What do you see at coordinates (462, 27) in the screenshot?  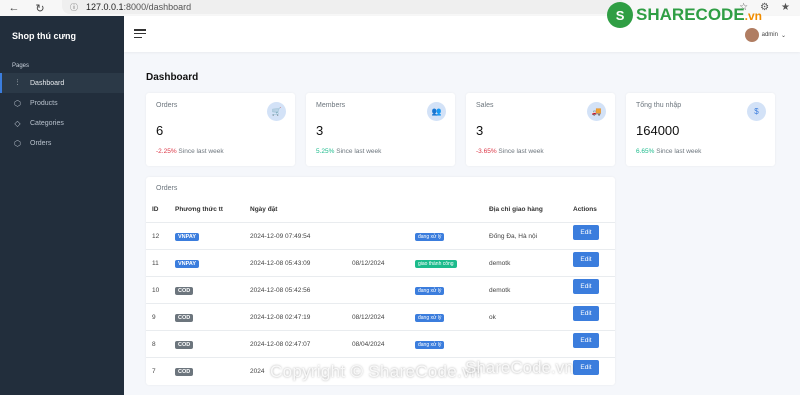 I see `topbar: S SHARECODE.vn admin ⌄` at bounding box center [462, 27].